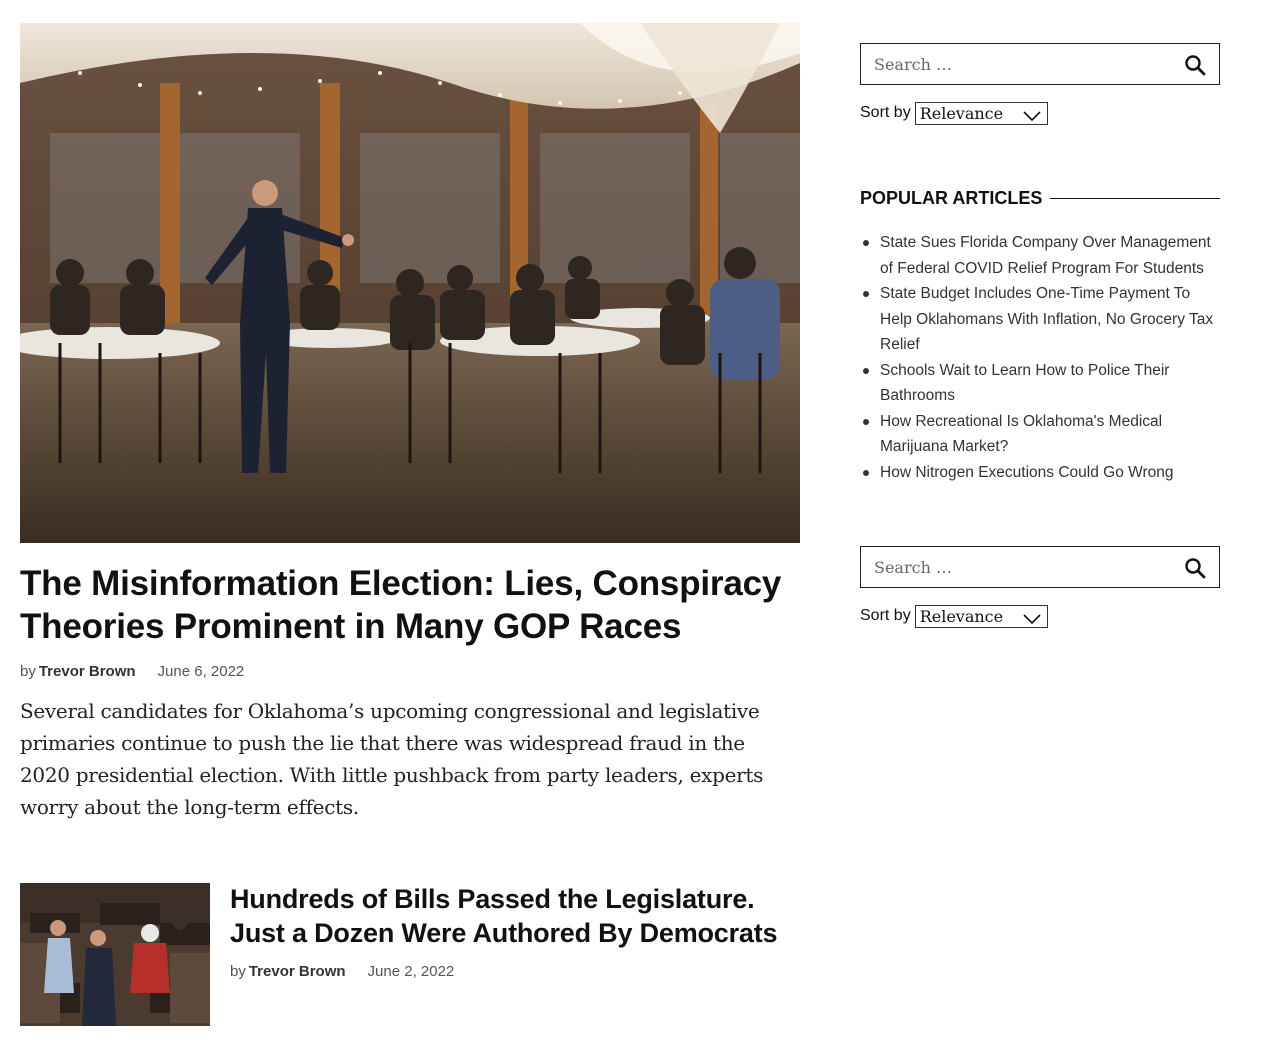  I want to click on list-item: How Nitrogen Executions Could Go Wrong, so click(1042, 473).